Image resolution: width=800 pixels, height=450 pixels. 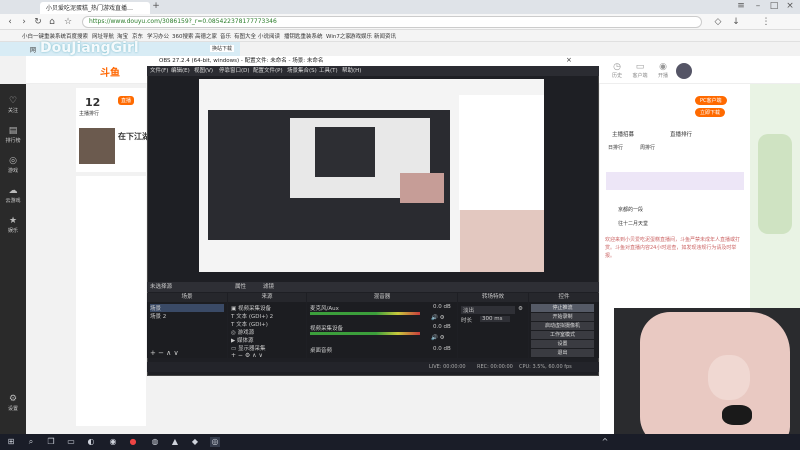 I want to click on rail-item-ent: ★ 娱乐, so click(x=13, y=225).